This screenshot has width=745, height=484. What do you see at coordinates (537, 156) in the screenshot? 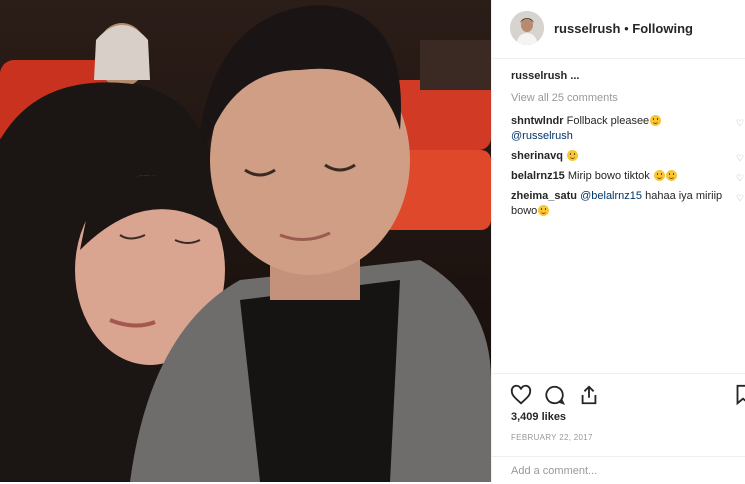
I see `comment-username: sherinavq` at bounding box center [537, 156].